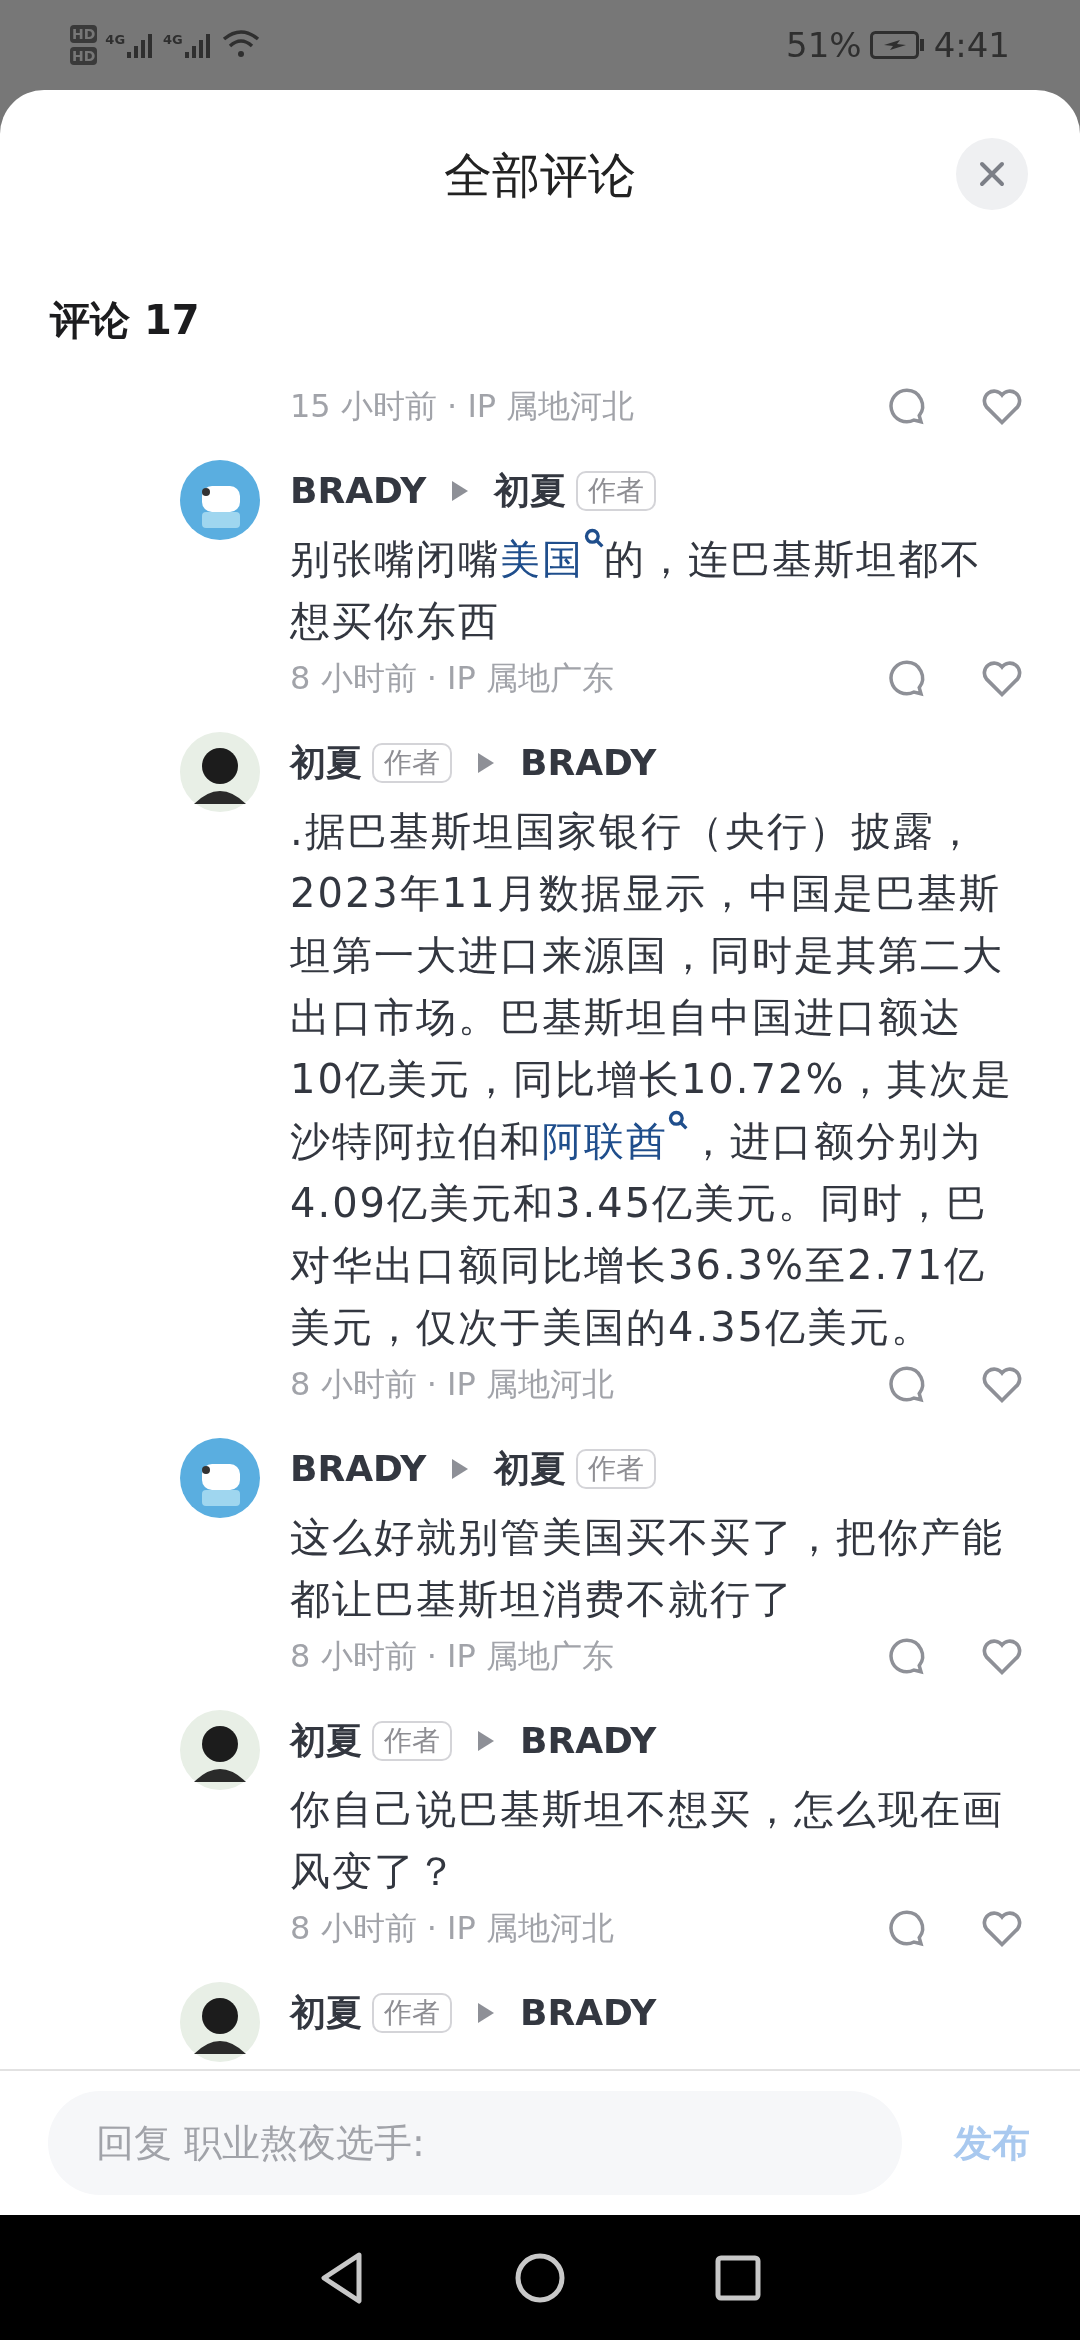  Describe the element at coordinates (652, 590) in the screenshot. I see `comment-text: 别张嘴闭嘴美国 的，连巴基斯坦都不想买你东西` at that location.